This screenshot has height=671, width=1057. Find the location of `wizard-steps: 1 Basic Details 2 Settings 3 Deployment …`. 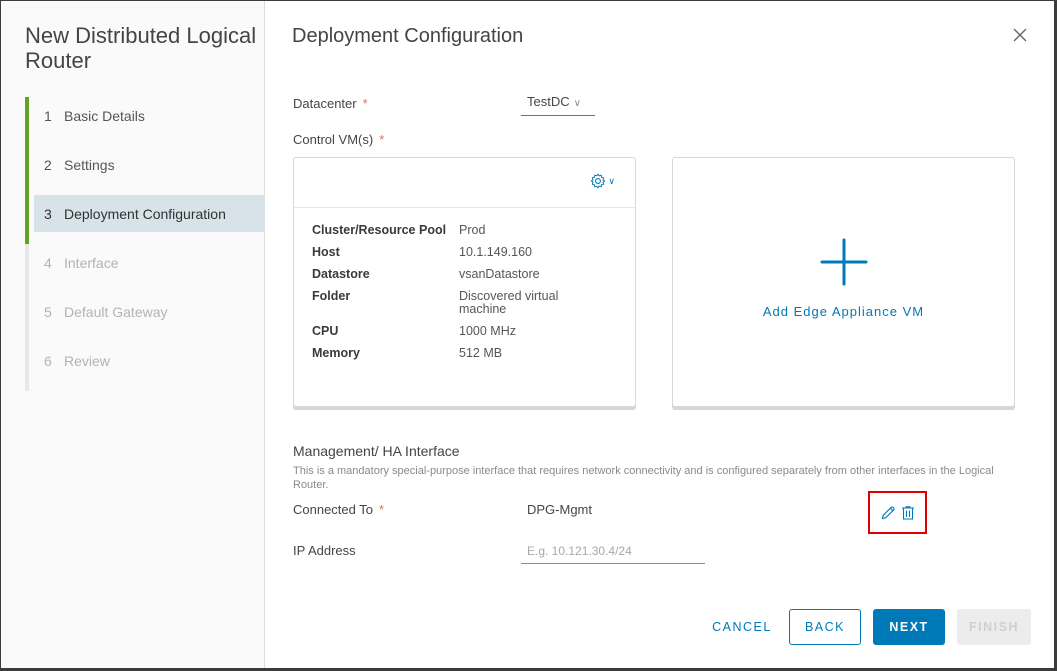

wizard-steps: 1 Basic Details 2 Settings 3 Deployment … is located at coordinates (145, 244).